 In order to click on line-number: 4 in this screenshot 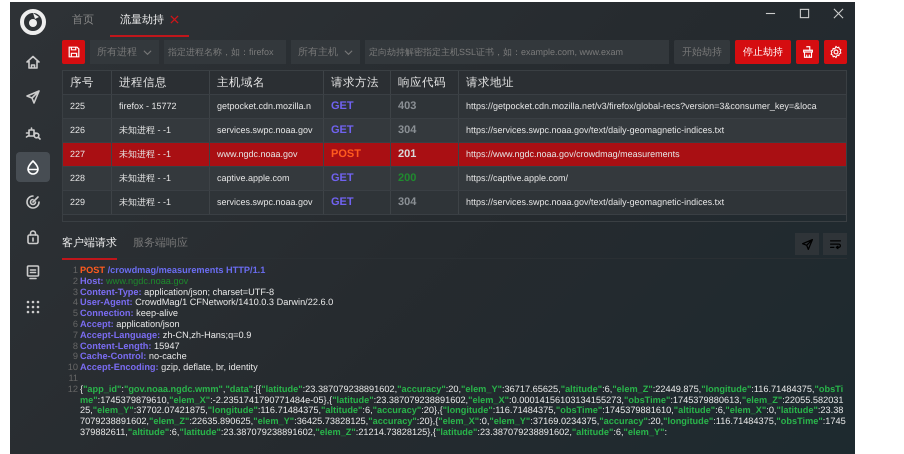, I will do `click(75, 302)`.